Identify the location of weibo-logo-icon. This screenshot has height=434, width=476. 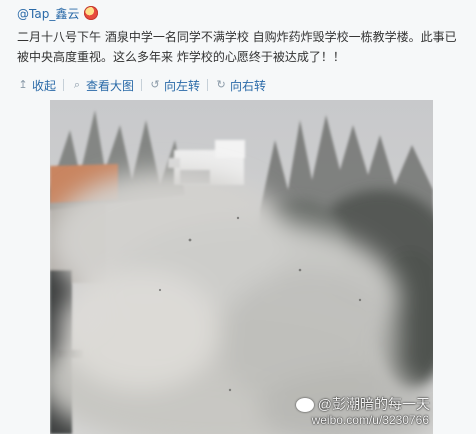
(304, 405).